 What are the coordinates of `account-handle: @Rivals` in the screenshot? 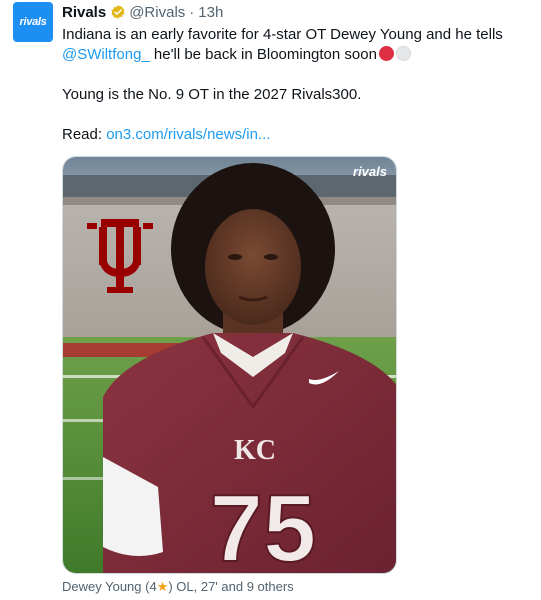 It's located at (157, 12).